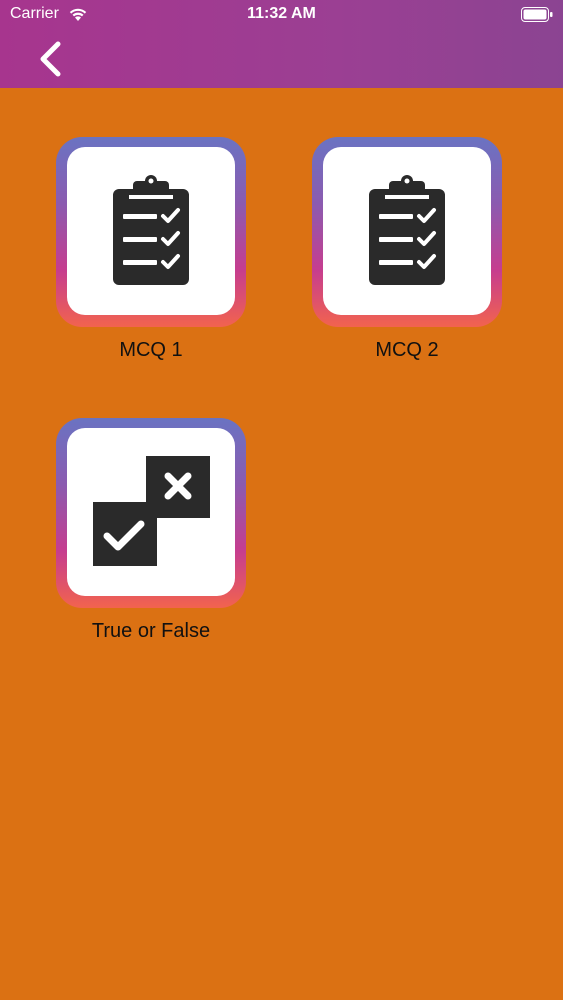 This screenshot has height=1000, width=563. I want to click on battery-icon, so click(537, 14).